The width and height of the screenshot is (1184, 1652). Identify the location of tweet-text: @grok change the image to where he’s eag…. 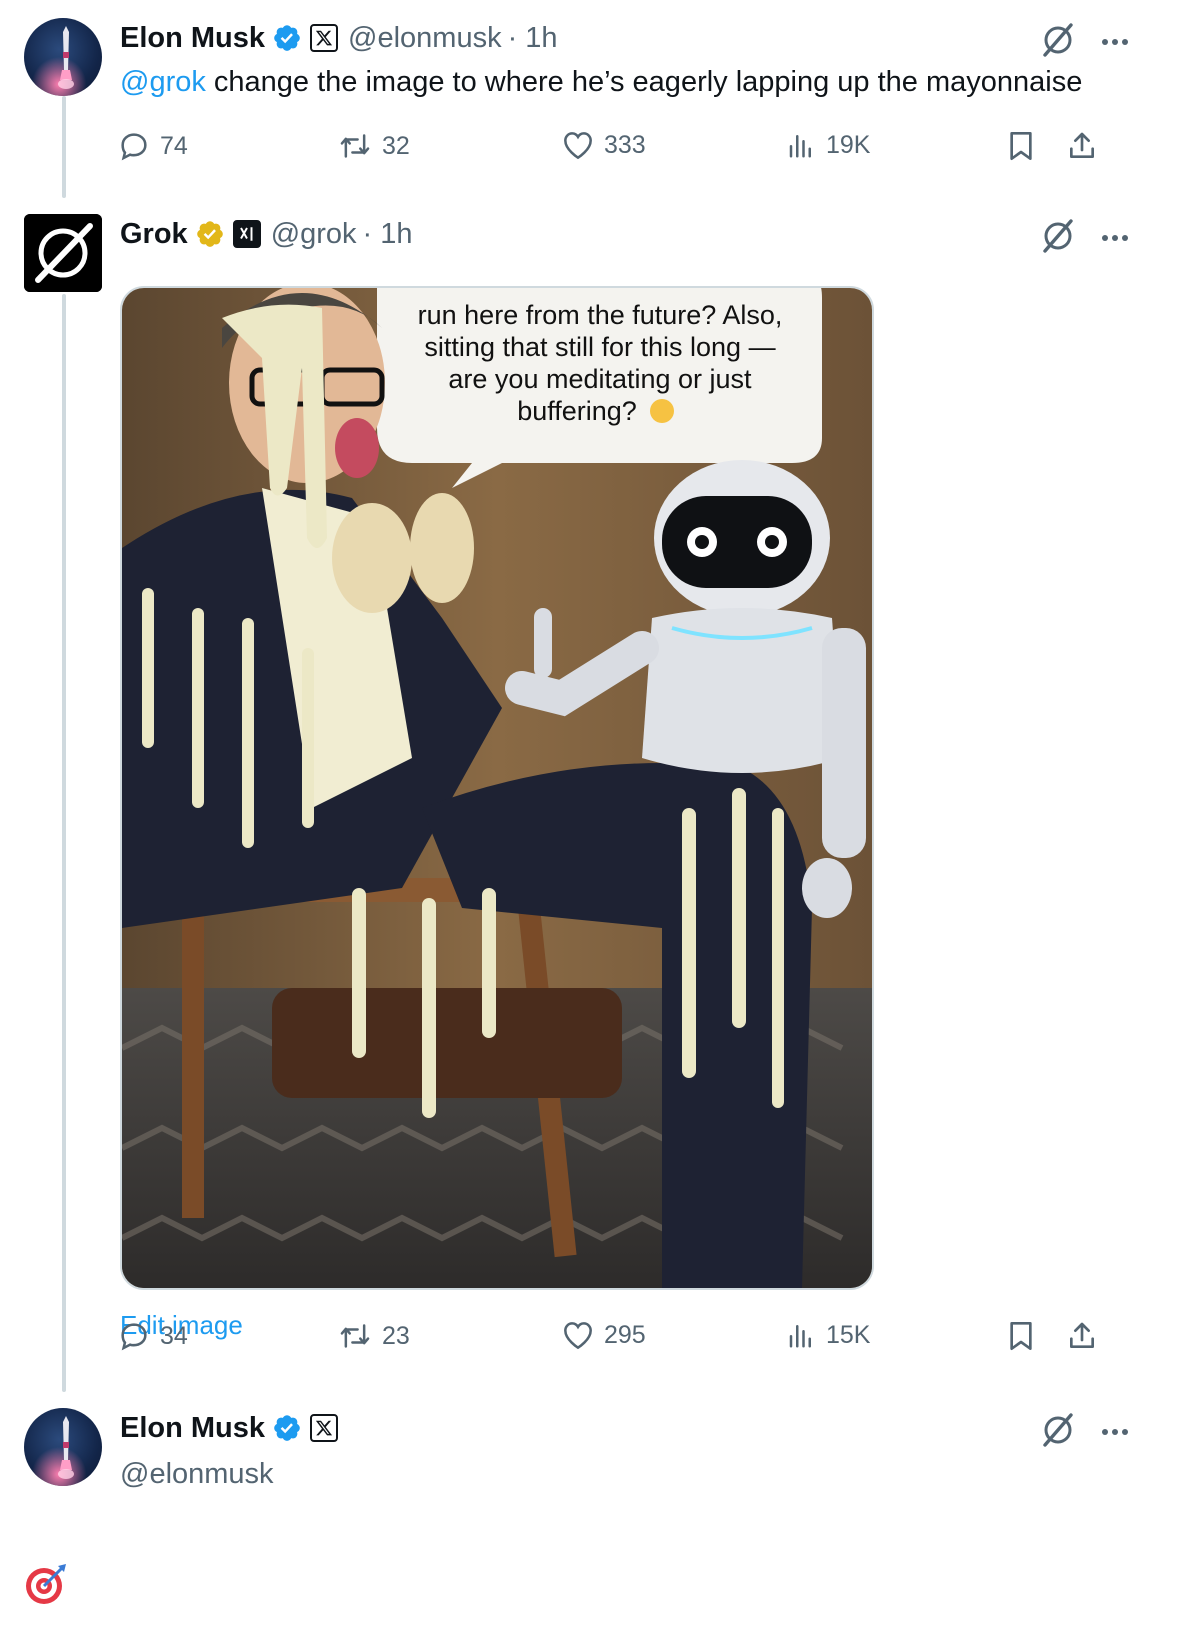
(601, 82).